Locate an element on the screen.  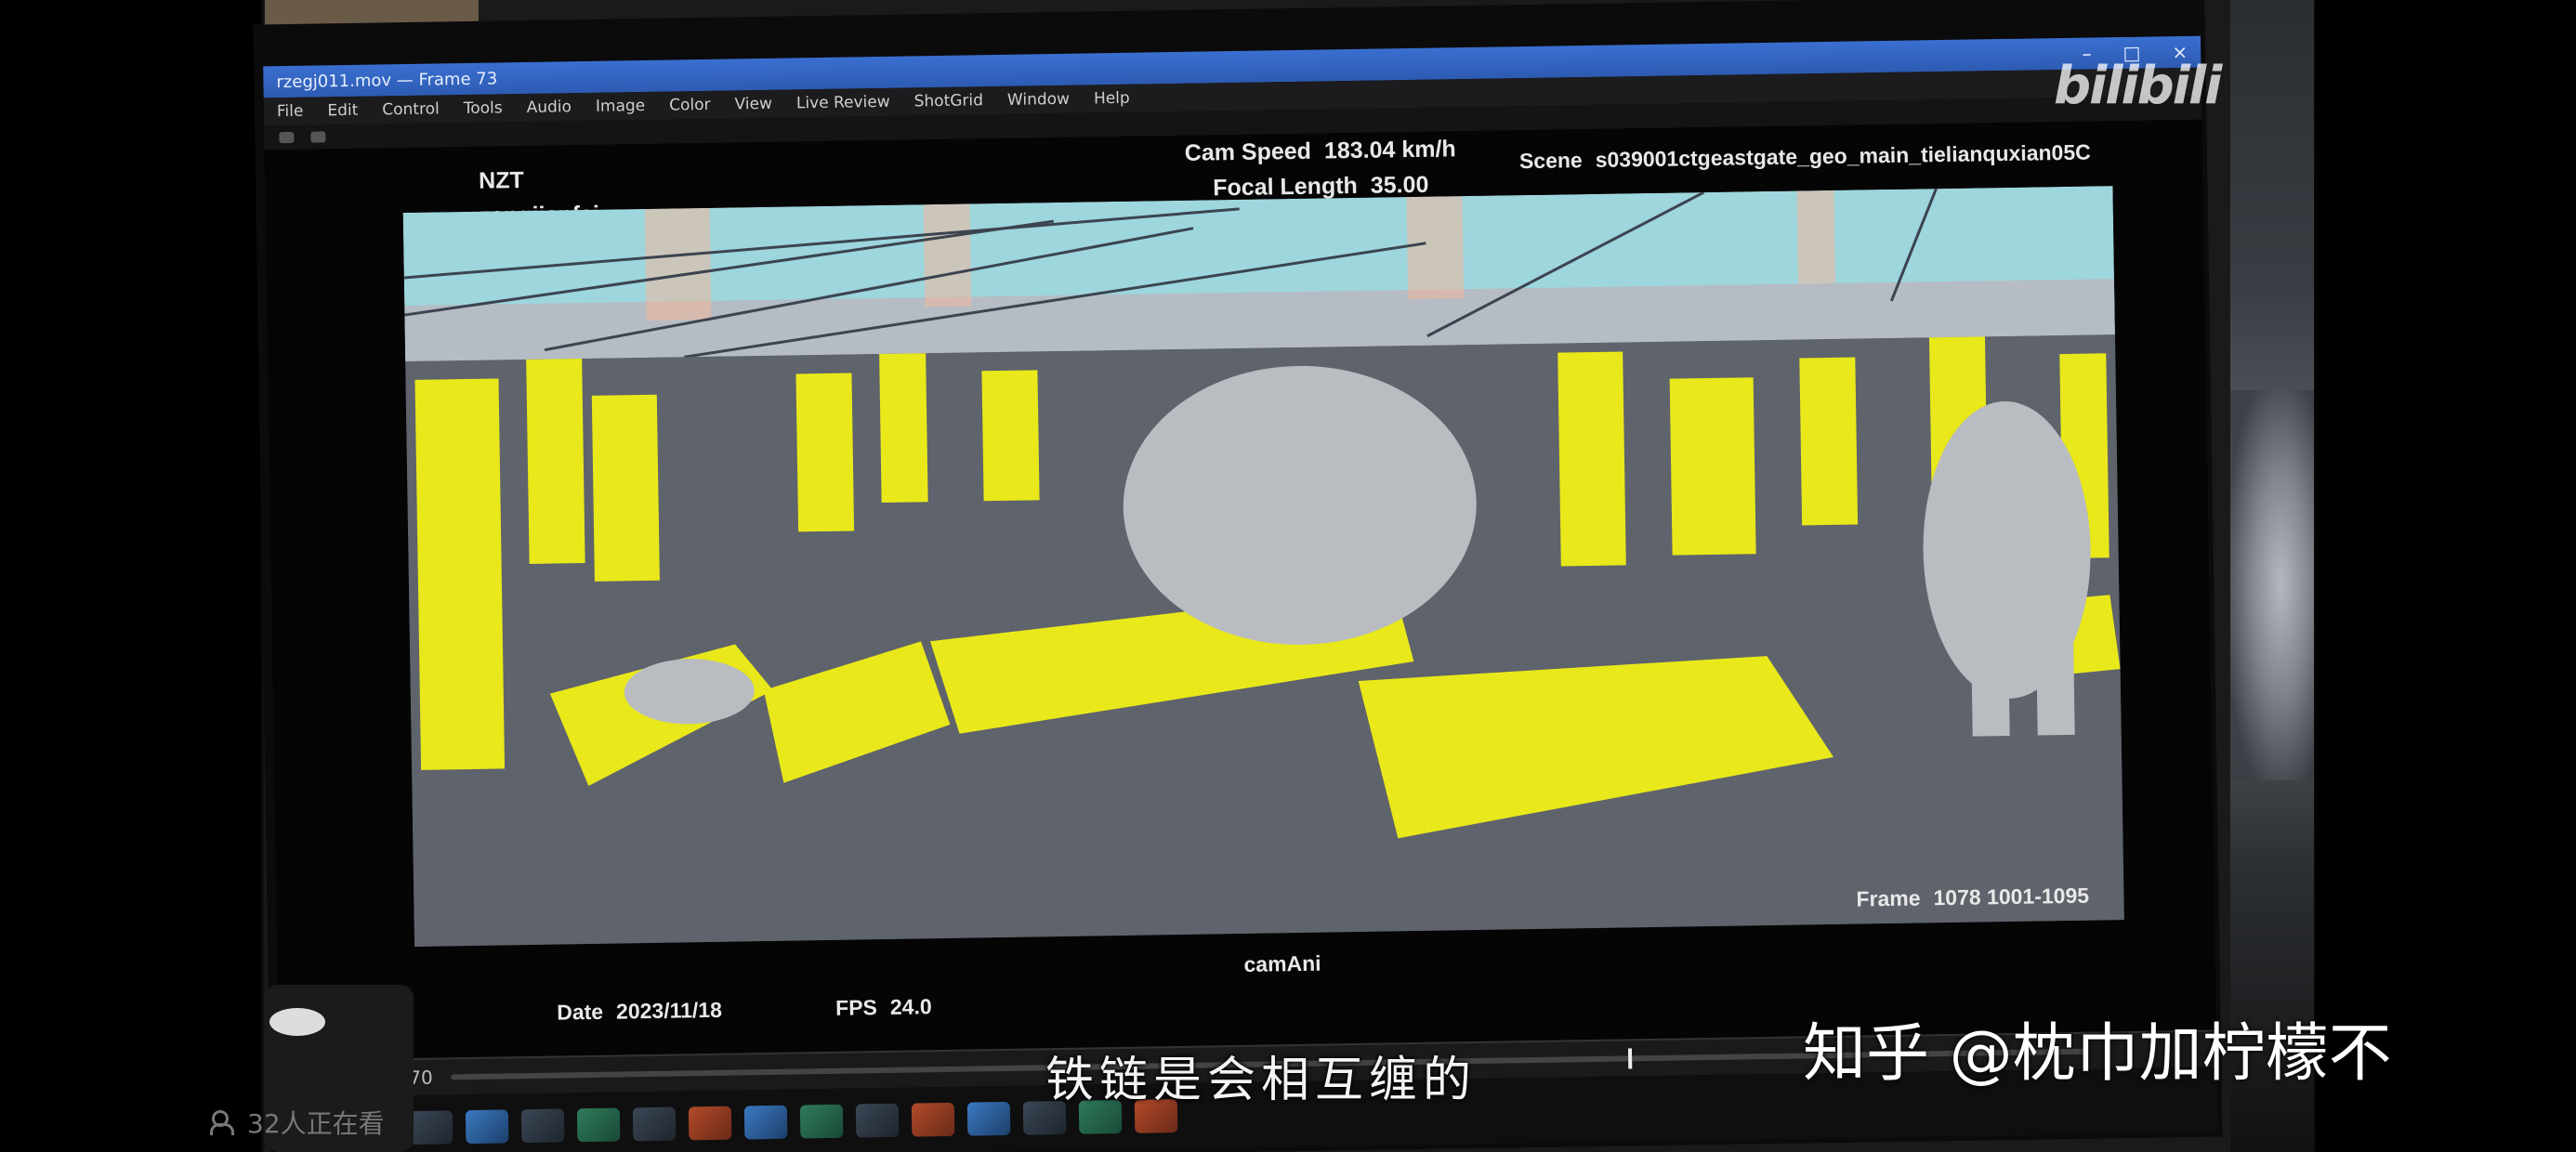
bilibili-logo: bilibili is located at coordinates (2138, 86).